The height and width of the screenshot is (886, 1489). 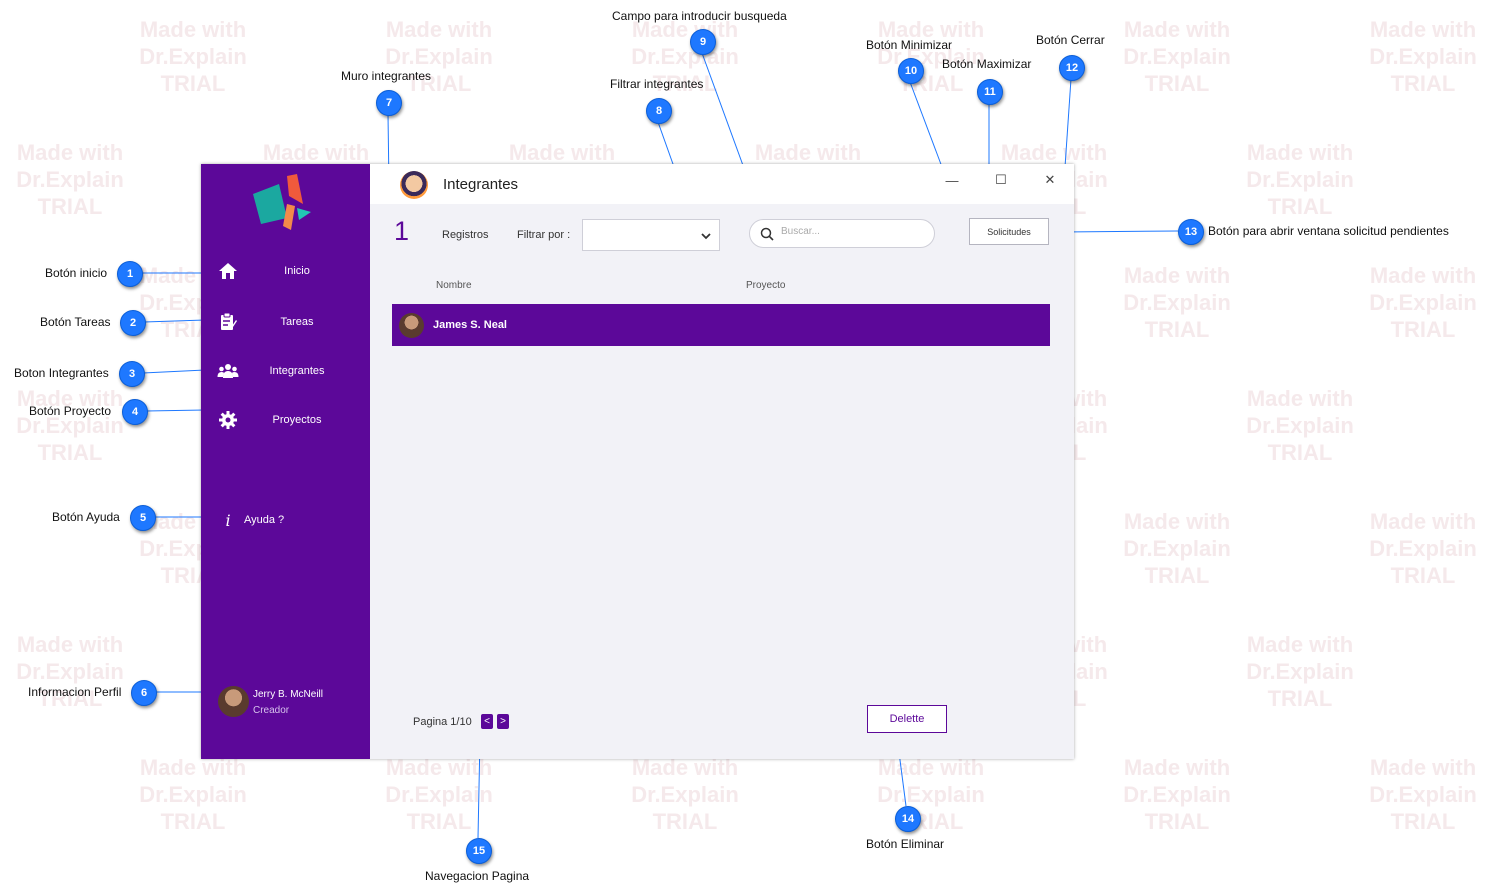 What do you see at coordinates (699, 16) in the screenshot?
I see `callout-label-9: Campo para introducir busqueda` at bounding box center [699, 16].